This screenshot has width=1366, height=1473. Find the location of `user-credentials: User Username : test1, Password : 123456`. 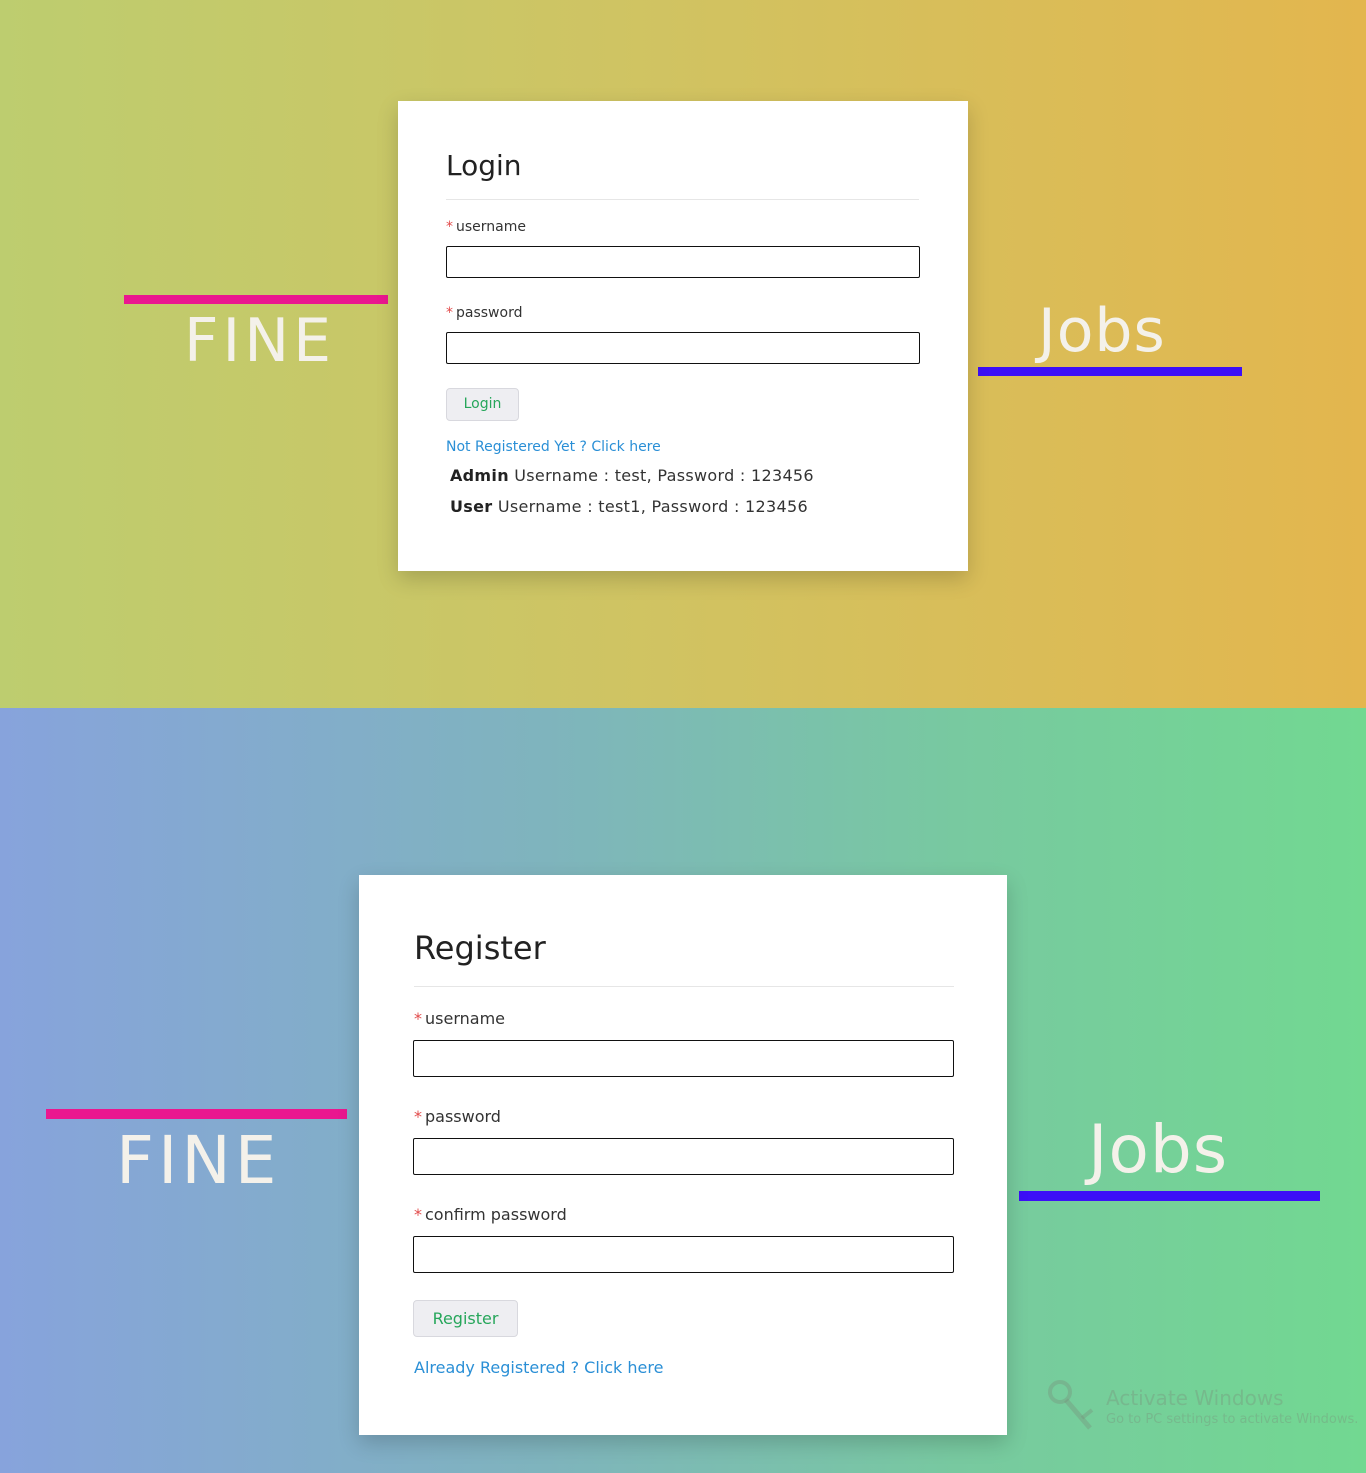

user-credentials: User Username : test1, Password : 123456 is located at coordinates (629, 506).